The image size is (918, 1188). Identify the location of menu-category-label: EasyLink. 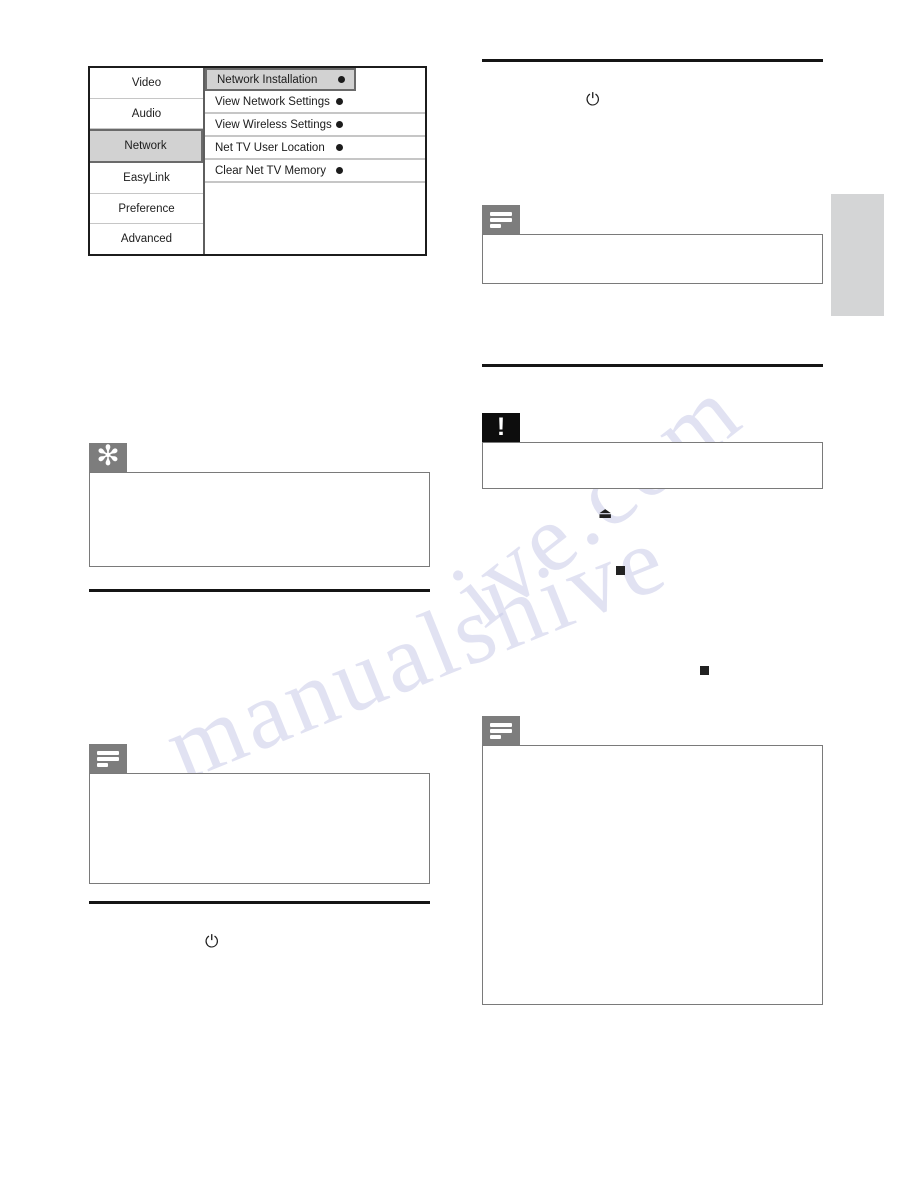
(146, 177).